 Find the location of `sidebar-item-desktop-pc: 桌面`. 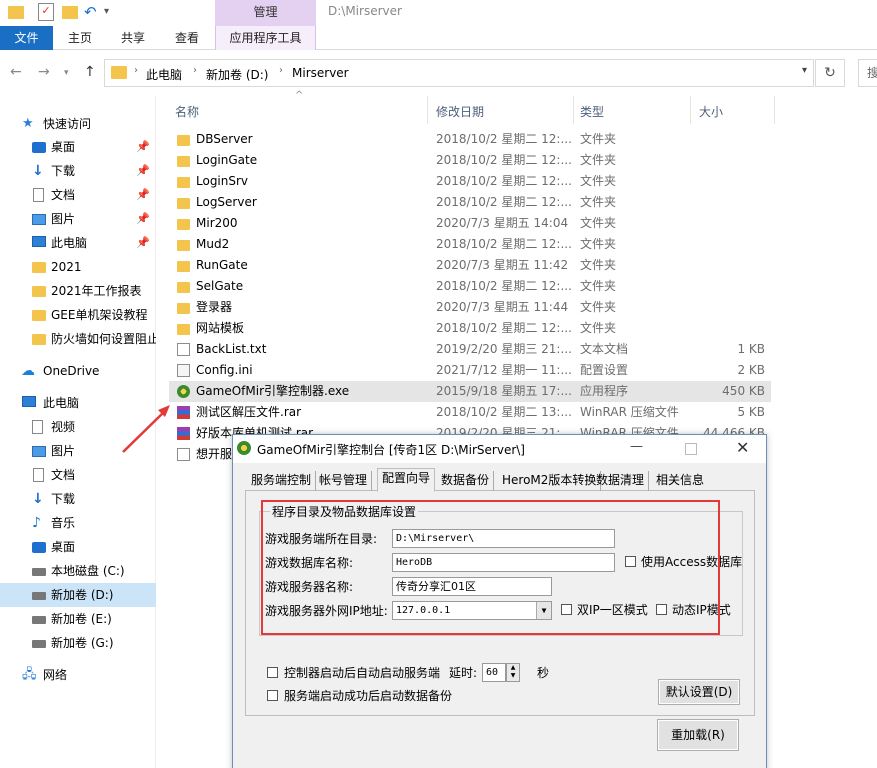

sidebar-item-desktop-pc: 桌面 is located at coordinates (78, 547).